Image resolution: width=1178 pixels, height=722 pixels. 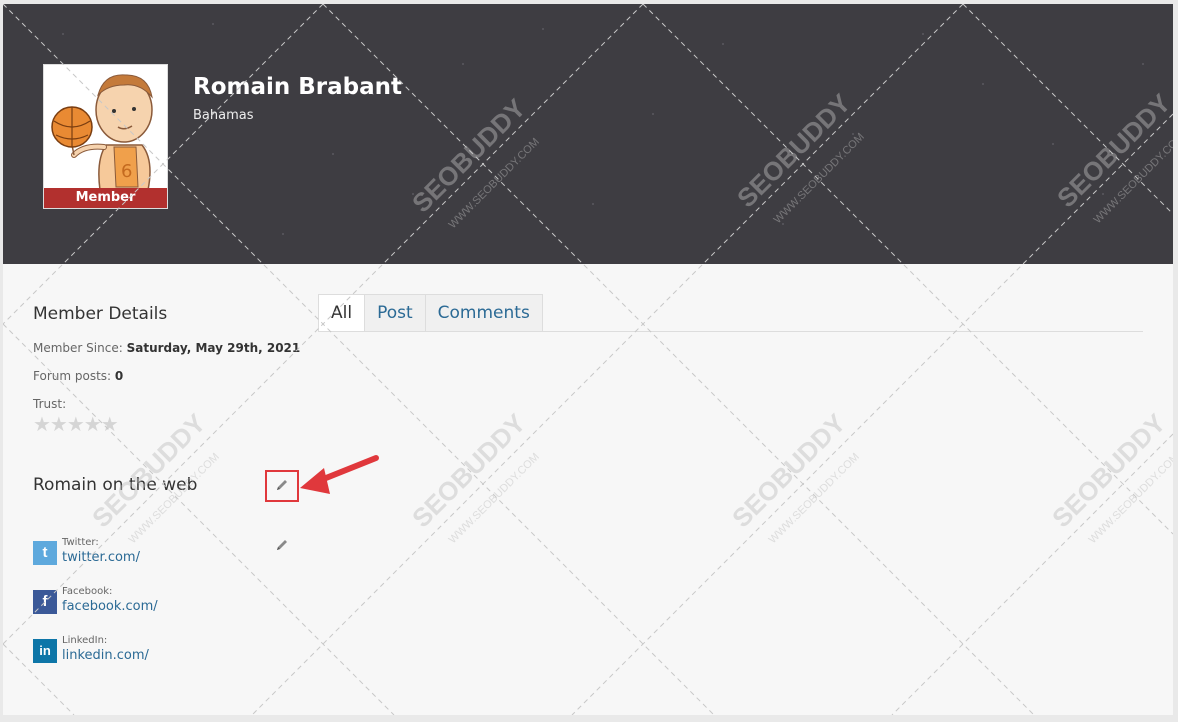 I want to click on tabs-divider, so click(x=730, y=331).